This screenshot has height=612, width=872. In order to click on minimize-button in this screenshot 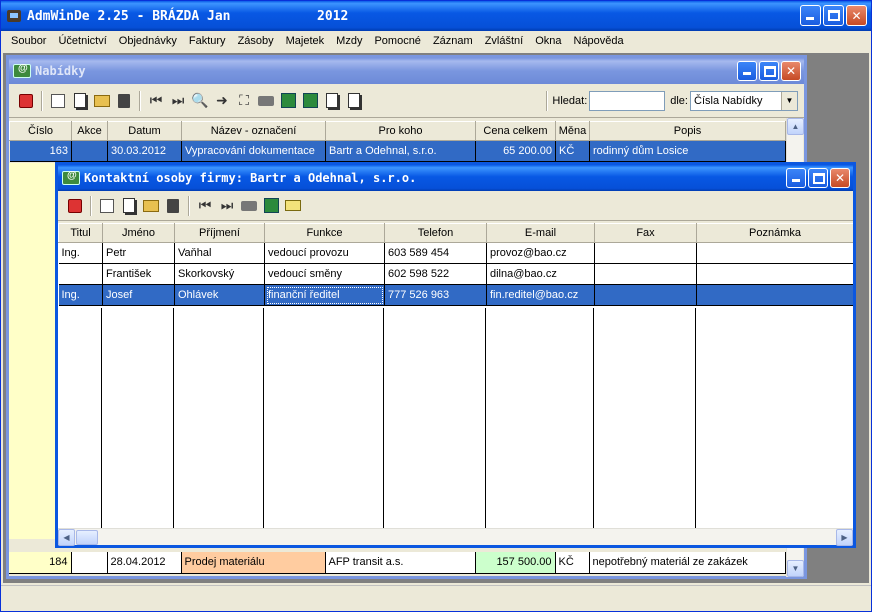, I will do `click(810, 15)`.